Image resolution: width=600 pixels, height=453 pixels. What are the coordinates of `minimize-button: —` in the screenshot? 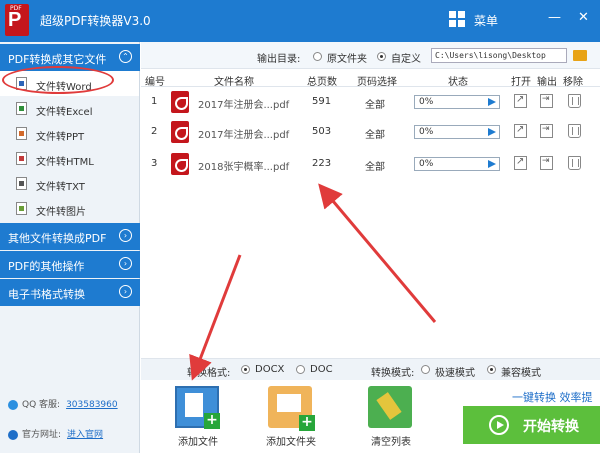 It's located at (554, 17).